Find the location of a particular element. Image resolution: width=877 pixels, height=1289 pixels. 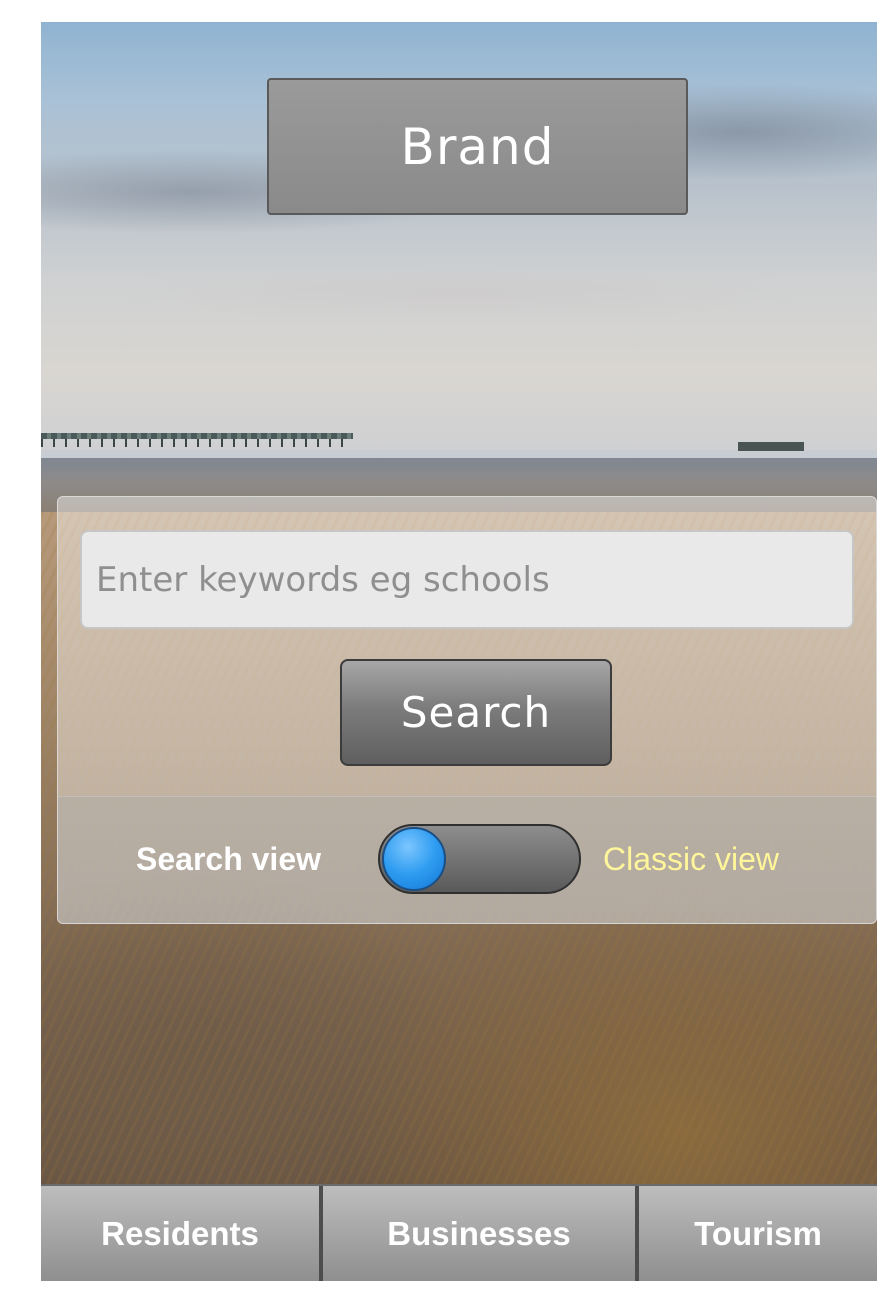

classic-view-label: Classic view is located at coordinates (691, 859).